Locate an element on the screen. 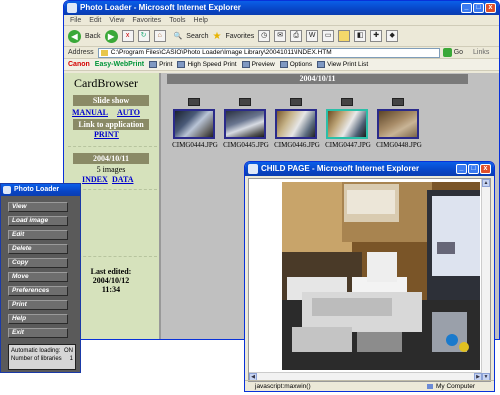 The height and width of the screenshot is (395, 500). thumbnail: CIMG0448.JPG is located at coordinates (398, 121).